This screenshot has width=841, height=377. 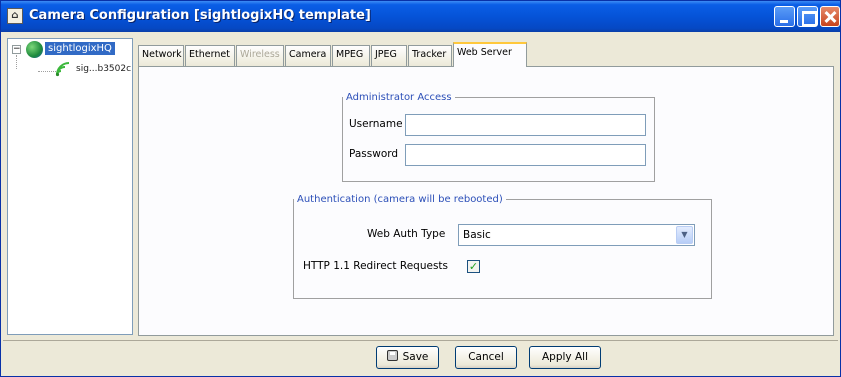 I want to click on maximize-icon, so click(x=807, y=16).